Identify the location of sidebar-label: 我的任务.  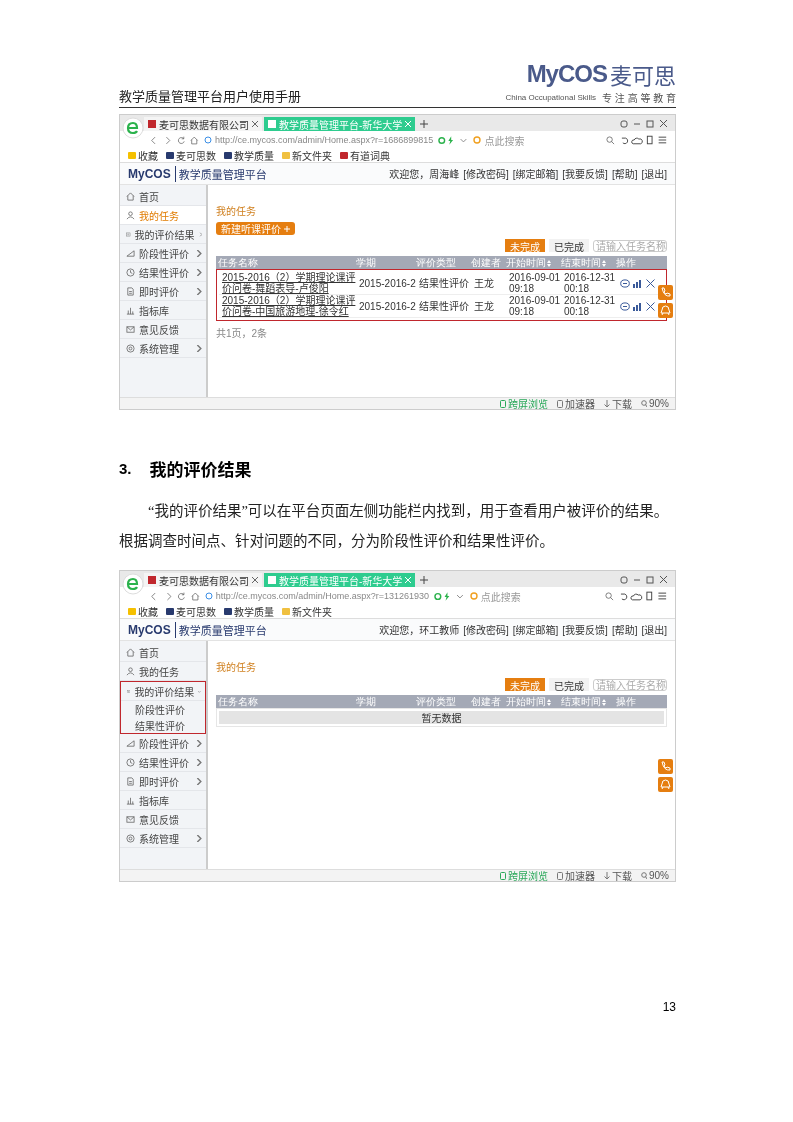
(159, 216).